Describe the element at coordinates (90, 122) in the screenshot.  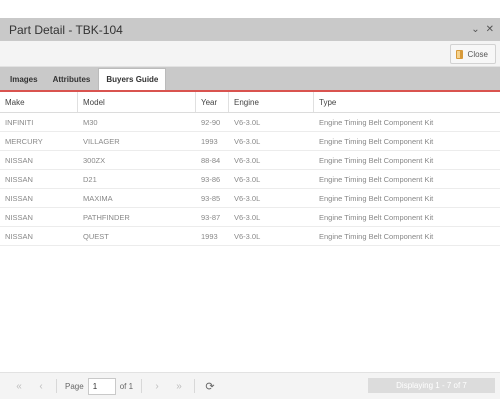
I see `cell-model: M30` at that location.